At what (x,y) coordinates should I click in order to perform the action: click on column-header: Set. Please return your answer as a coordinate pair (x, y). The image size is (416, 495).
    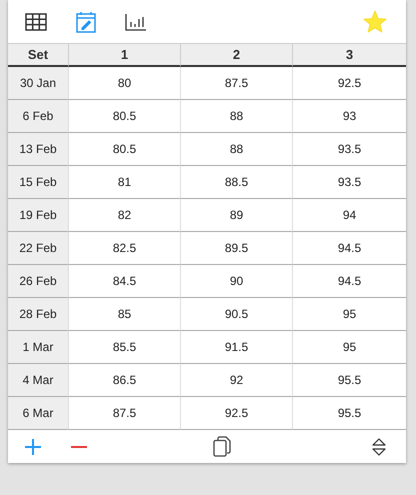
    Looking at the image, I should click on (38, 55).